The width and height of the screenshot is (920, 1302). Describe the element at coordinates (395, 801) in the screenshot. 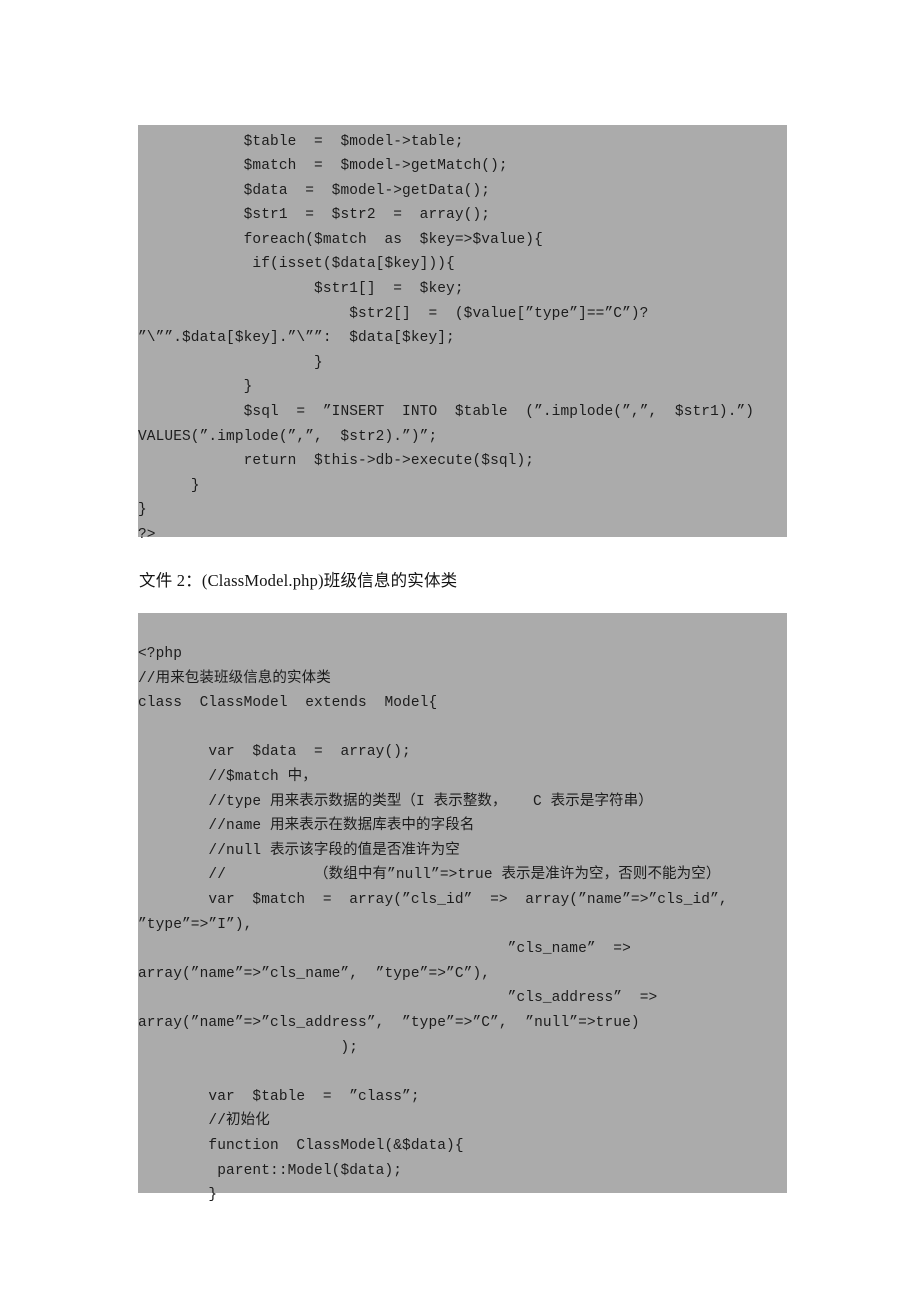

I see `code-line: //type 用来表示数据的类型（I 表示整数， C 表示是字符串）` at that location.